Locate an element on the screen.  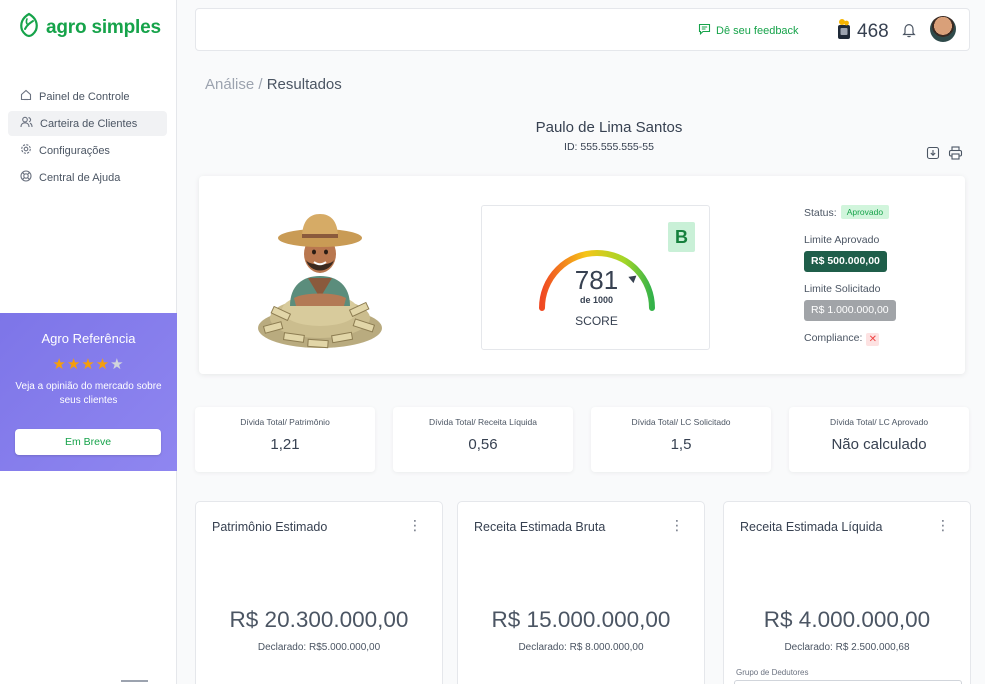
card-declared: Declarado: R$5.000.000,00 is located at coordinates (319, 647).